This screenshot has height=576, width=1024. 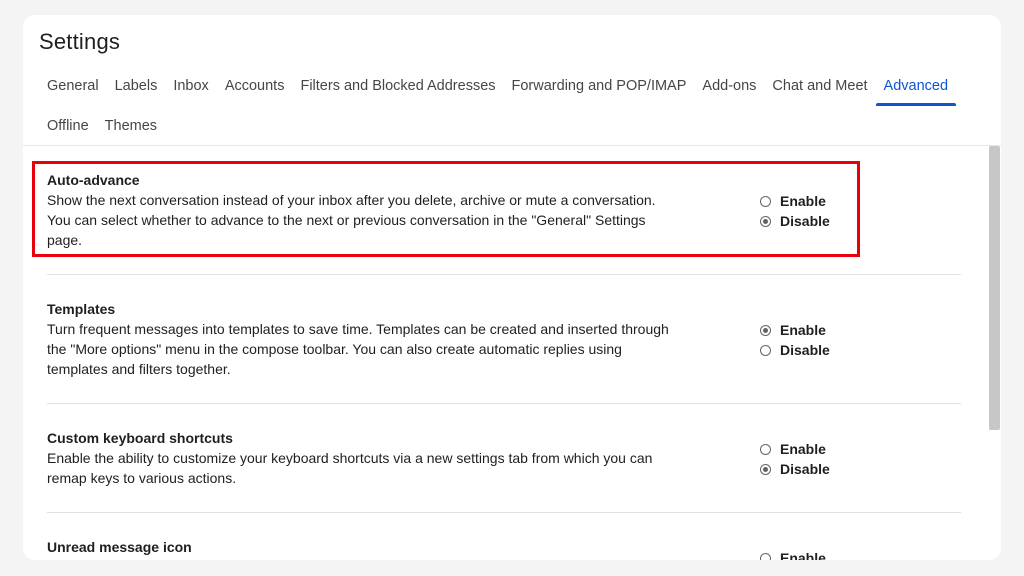 I want to click on tab-forwarding: Forwarding and POP/IMAP, so click(x=599, y=84).